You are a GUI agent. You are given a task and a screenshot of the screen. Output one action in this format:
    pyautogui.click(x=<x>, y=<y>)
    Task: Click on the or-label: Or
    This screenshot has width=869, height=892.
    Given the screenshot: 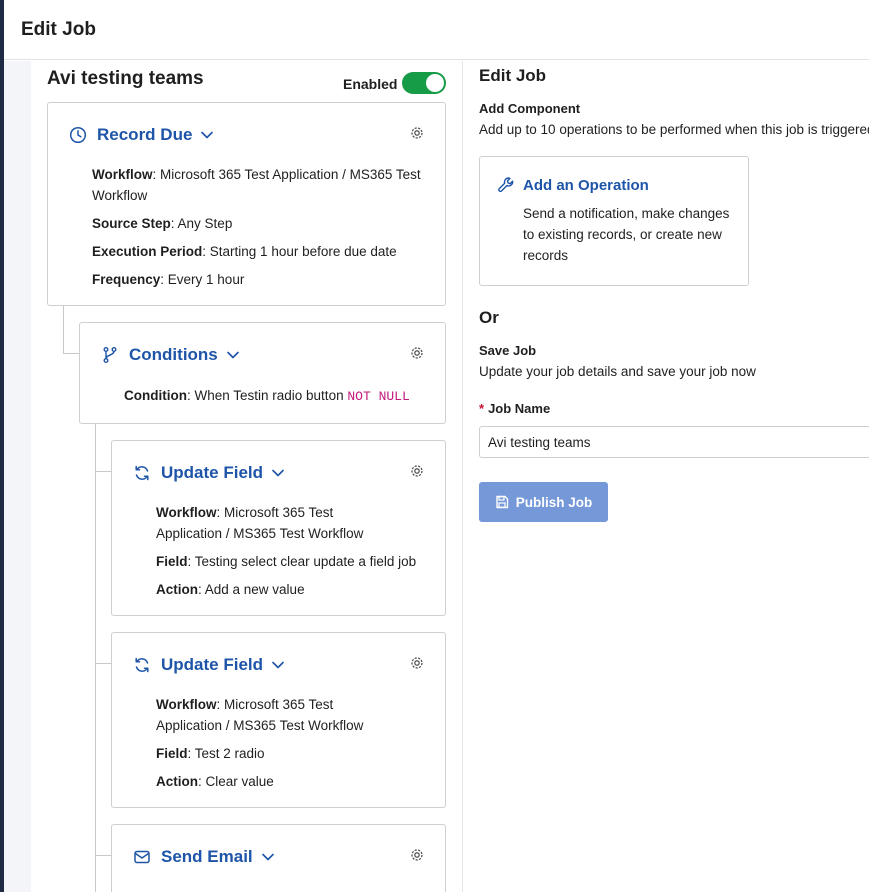 What is the action you would take?
    pyautogui.click(x=489, y=317)
    